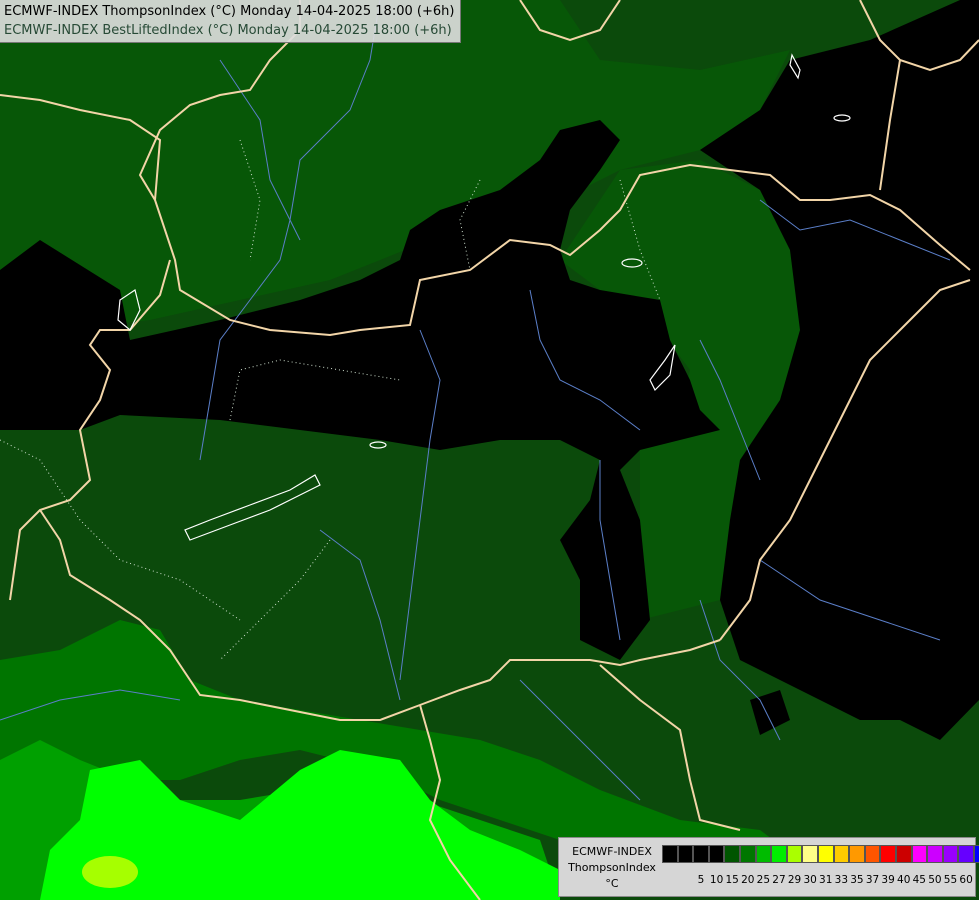  I want to click on legend-tick-label: 45, so click(919, 880).